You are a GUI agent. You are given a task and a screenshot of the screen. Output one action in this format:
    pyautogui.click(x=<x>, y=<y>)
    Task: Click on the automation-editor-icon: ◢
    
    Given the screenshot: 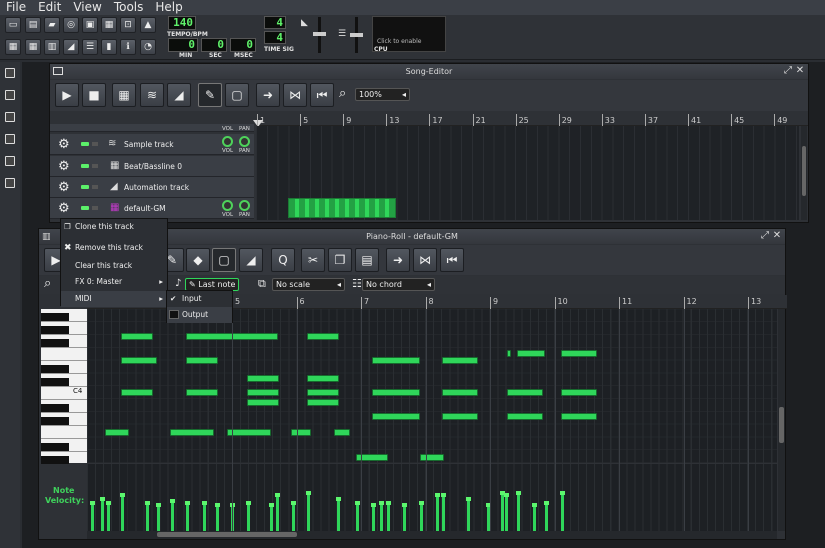 What is the action you would take?
    pyautogui.click(x=71, y=47)
    